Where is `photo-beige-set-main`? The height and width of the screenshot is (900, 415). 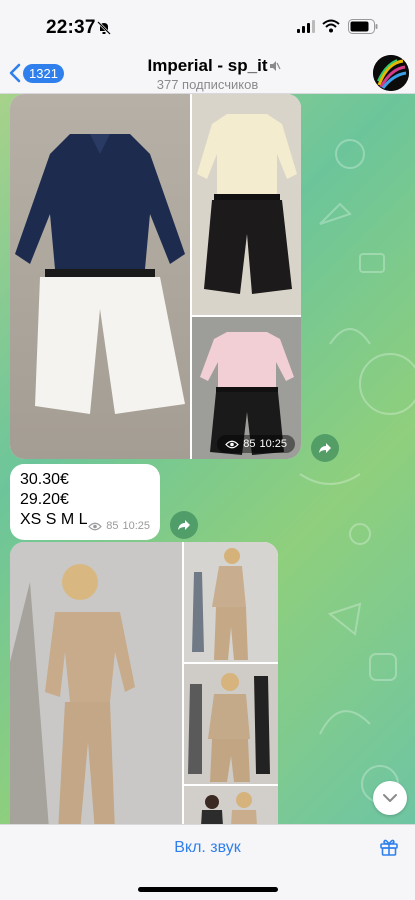
photo-beige-set-main is located at coordinates (96, 683).